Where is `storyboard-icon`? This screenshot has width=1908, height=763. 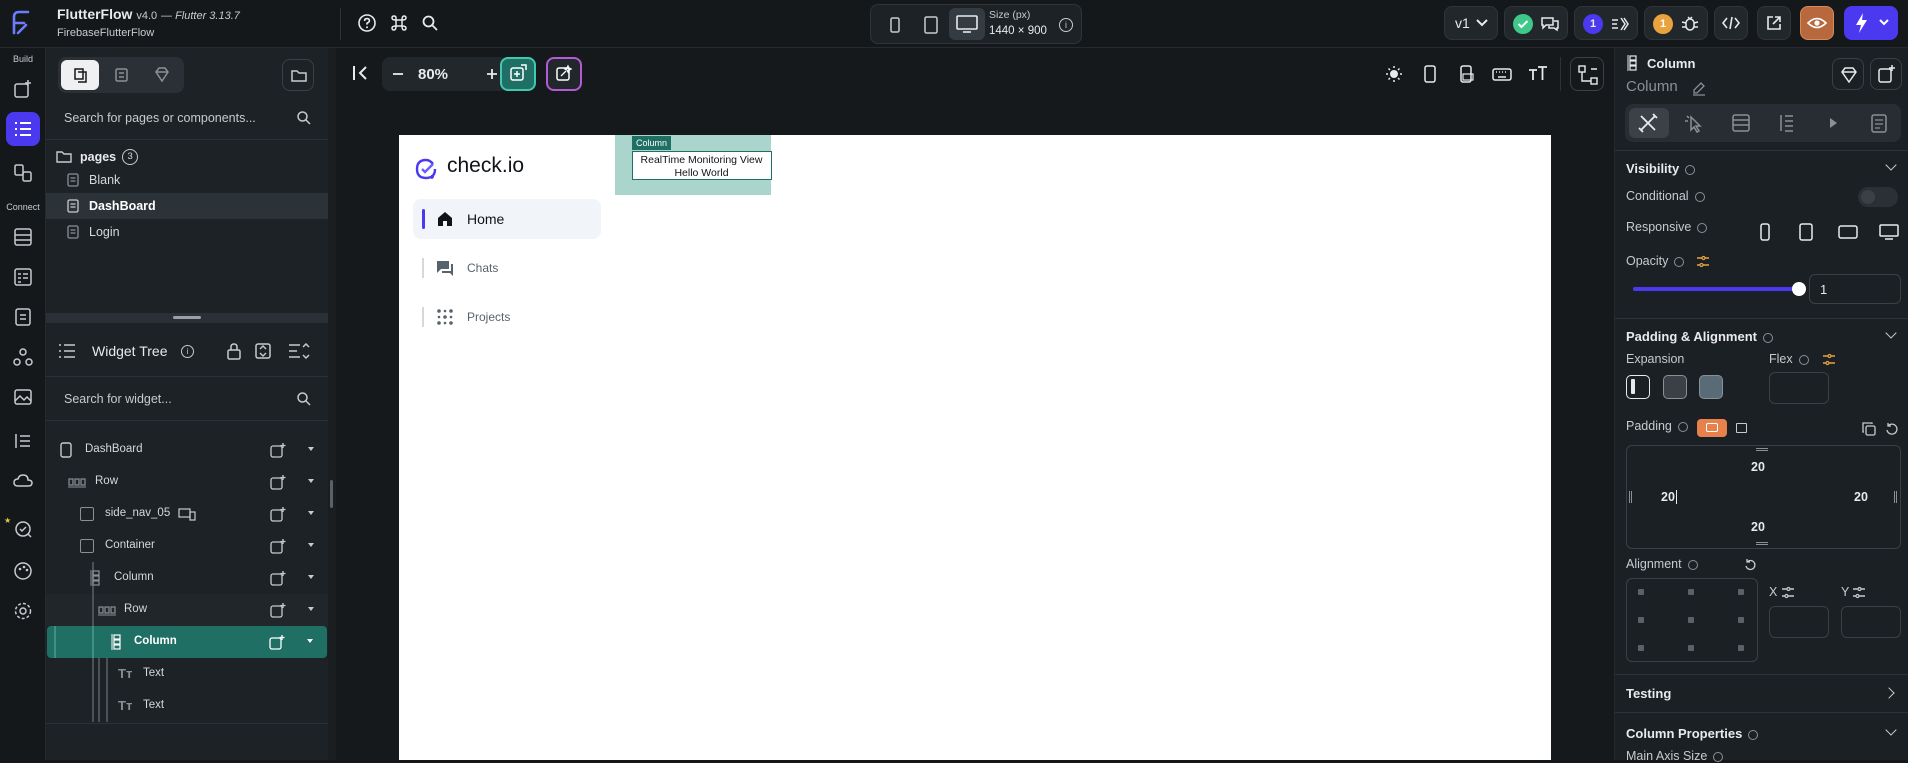 storyboard-icon is located at coordinates (23, 441).